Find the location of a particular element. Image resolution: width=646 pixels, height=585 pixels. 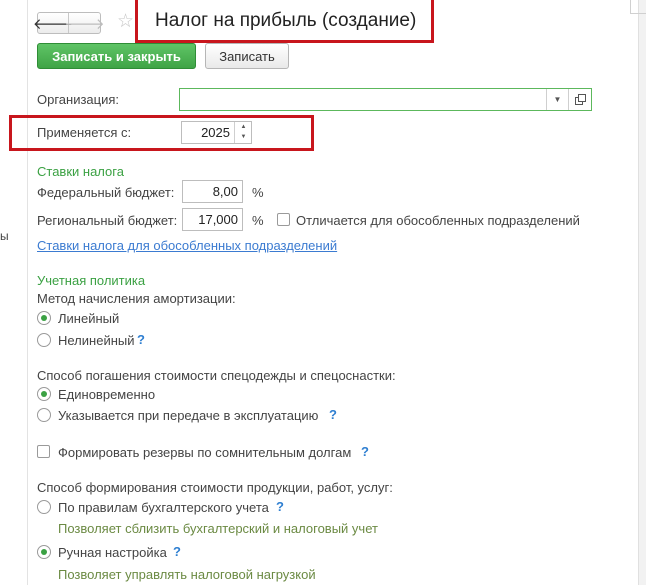

workwear-on-transfer-radio is located at coordinates (44, 415).